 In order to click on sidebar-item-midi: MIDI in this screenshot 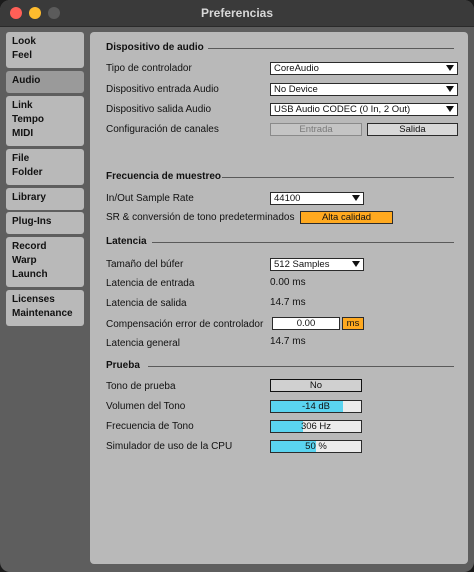, I will do `click(45, 134)`.